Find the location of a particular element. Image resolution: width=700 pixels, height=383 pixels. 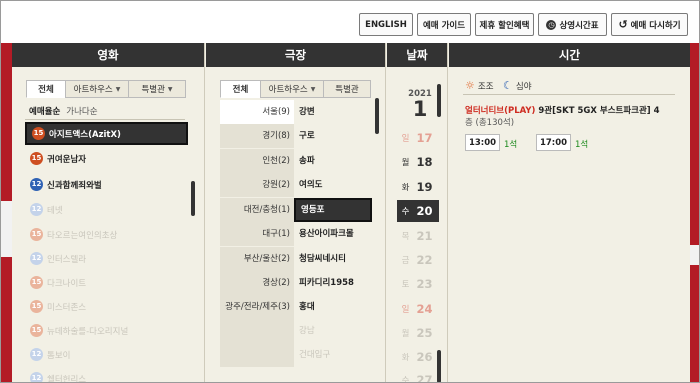

date-item: 토 23 is located at coordinates (418, 284).